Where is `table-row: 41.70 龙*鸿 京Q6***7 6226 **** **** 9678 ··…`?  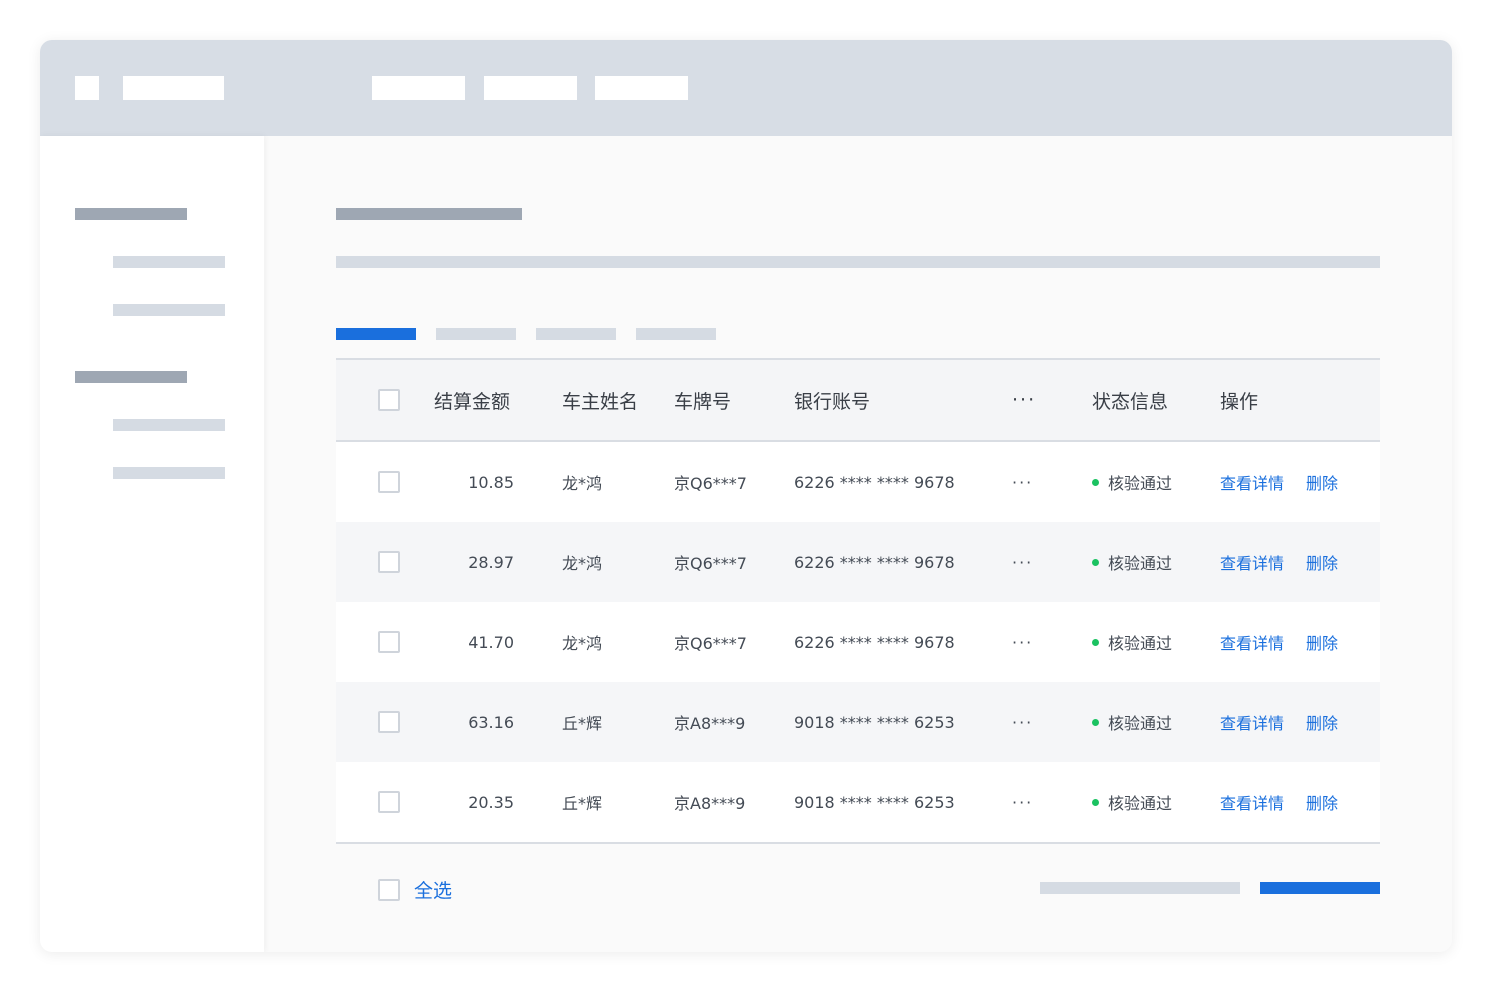
table-row: 41.70 龙*鸿 京Q6***7 6226 **** **** 9678 ··… is located at coordinates (858, 642).